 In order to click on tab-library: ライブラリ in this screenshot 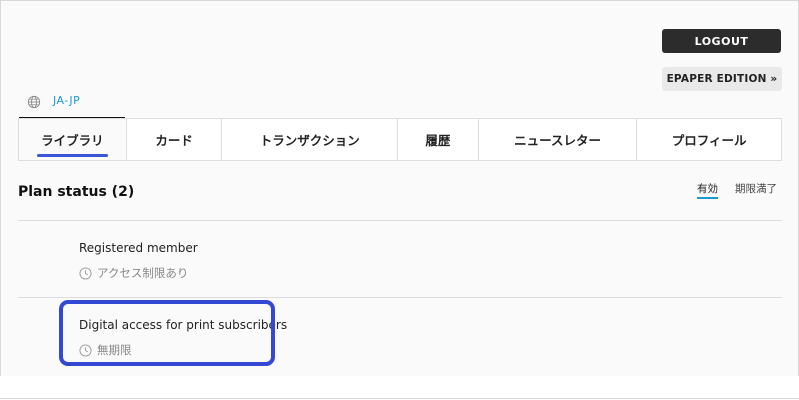, I will do `click(73, 139)`.